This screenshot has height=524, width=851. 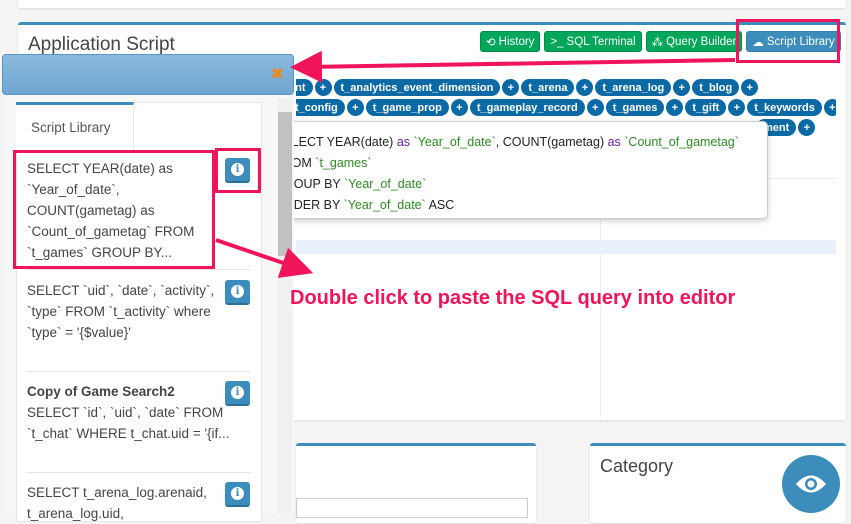 I want to click on arrow-to-editor, so click(x=264, y=258).